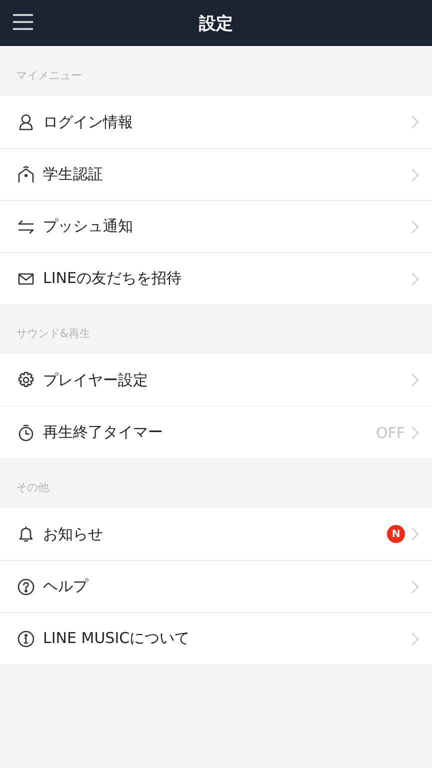  Describe the element at coordinates (23, 22) in the screenshot. I see `menu-icon` at that location.